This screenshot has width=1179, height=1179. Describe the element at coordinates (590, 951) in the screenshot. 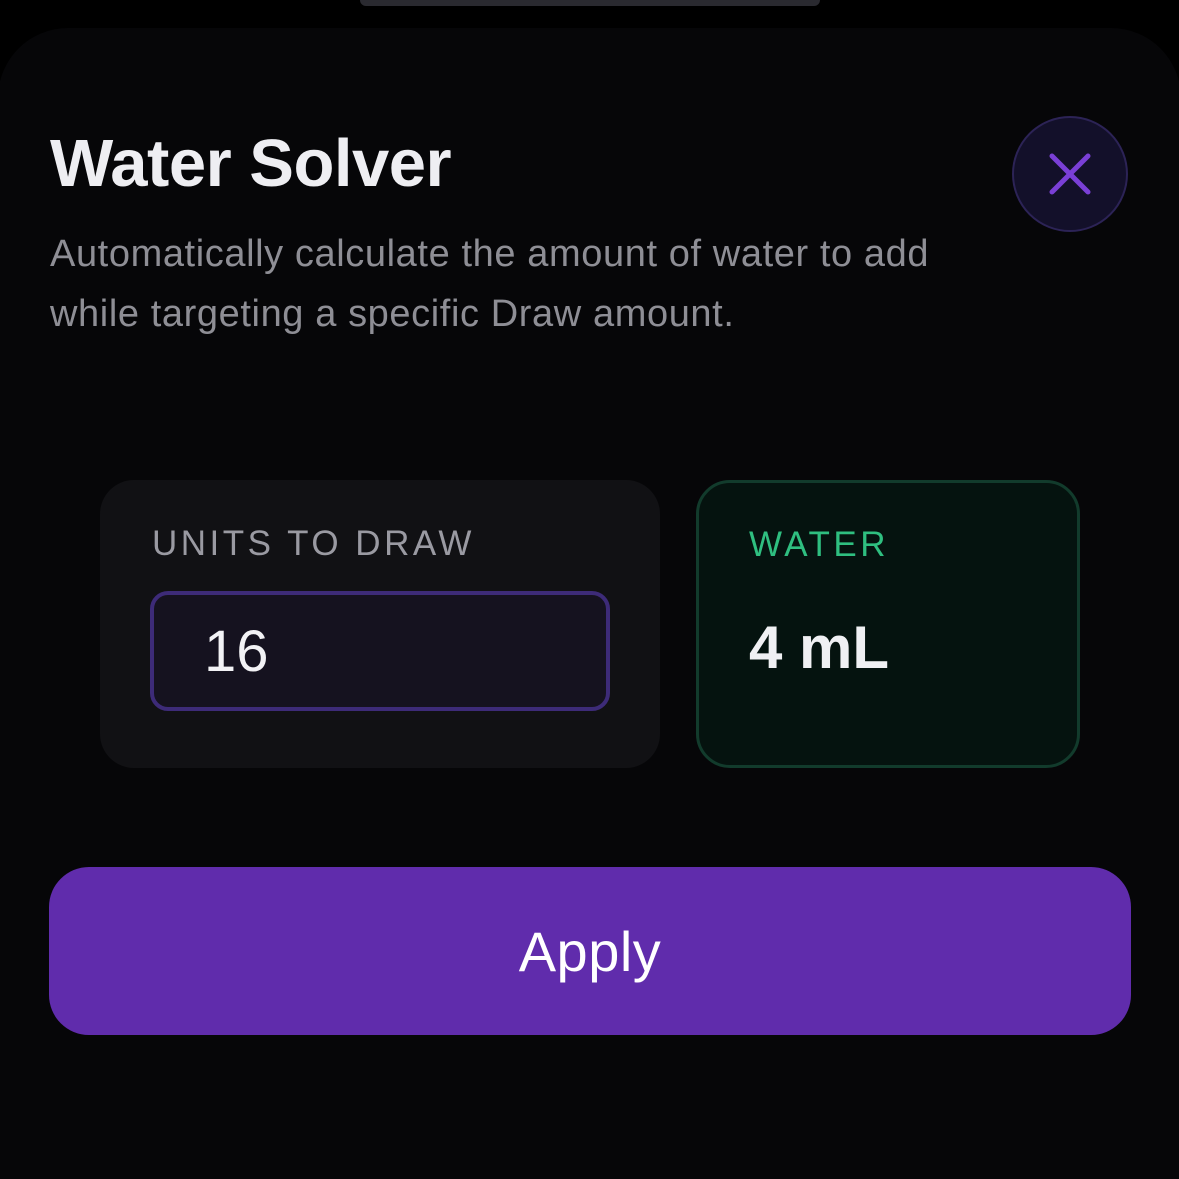

I see `apply-button: Apply` at that location.